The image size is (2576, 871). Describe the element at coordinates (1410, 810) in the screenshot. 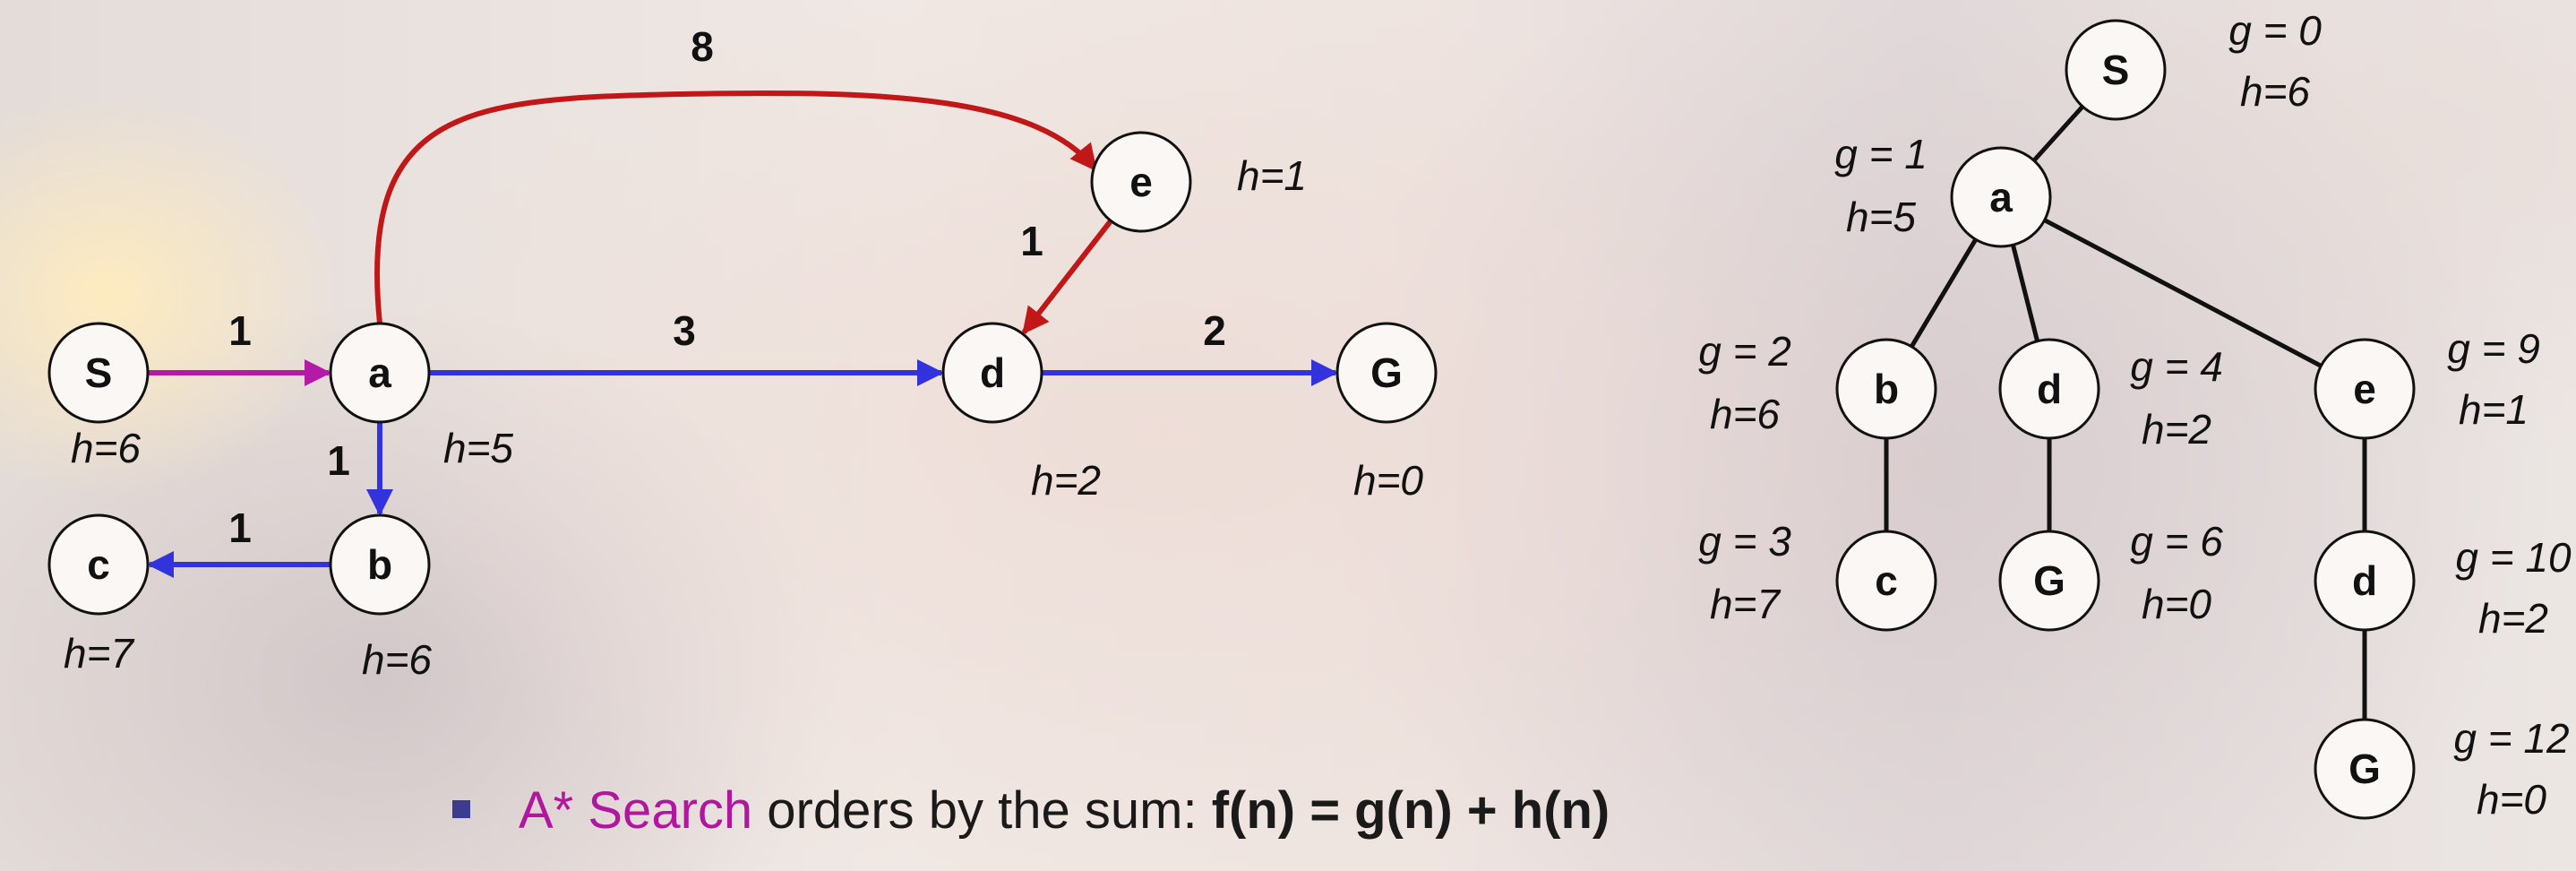

I see `caption-formula: f(n) = g(n) + h(n)` at that location.